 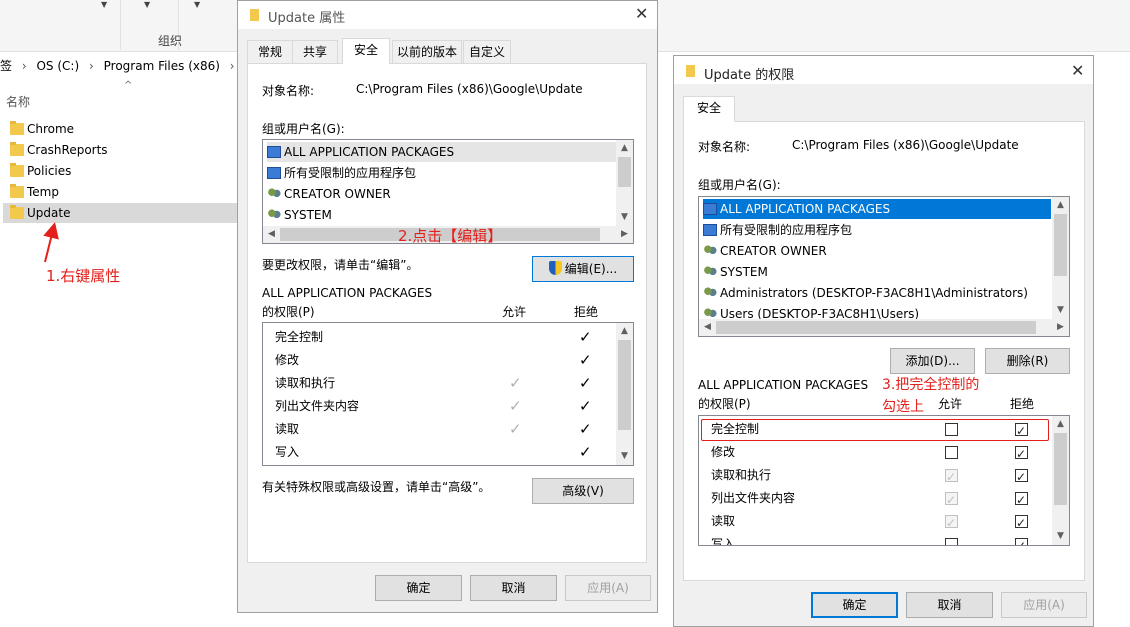 What do you see at coordinates (287, 429) in the screenshot?
I see `permission-name: 读取` at bounding box center [287, 429].